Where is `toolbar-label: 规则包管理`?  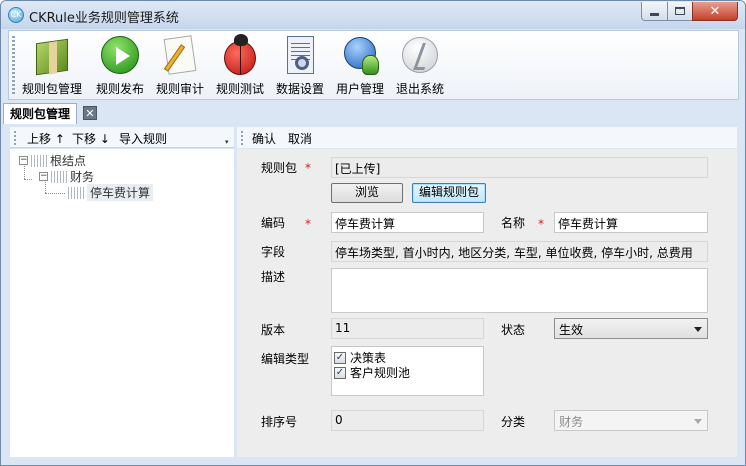 toolbar-label: 规则包管理 is located at coordinates (51, 89).